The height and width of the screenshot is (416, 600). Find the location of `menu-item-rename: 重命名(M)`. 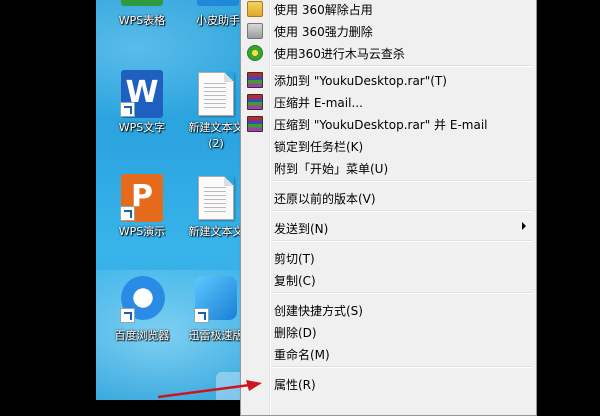

menu-item-rename: 重命名(M) is located at coordinates (388, 353).